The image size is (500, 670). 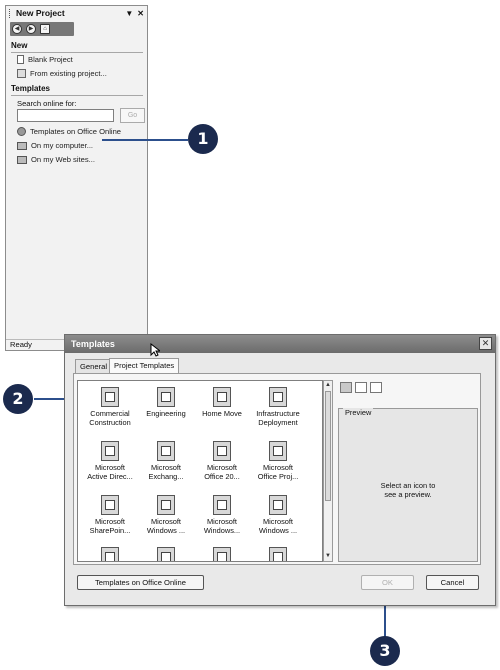 I want to click on details-view-icon, so click(x=376, y=387).